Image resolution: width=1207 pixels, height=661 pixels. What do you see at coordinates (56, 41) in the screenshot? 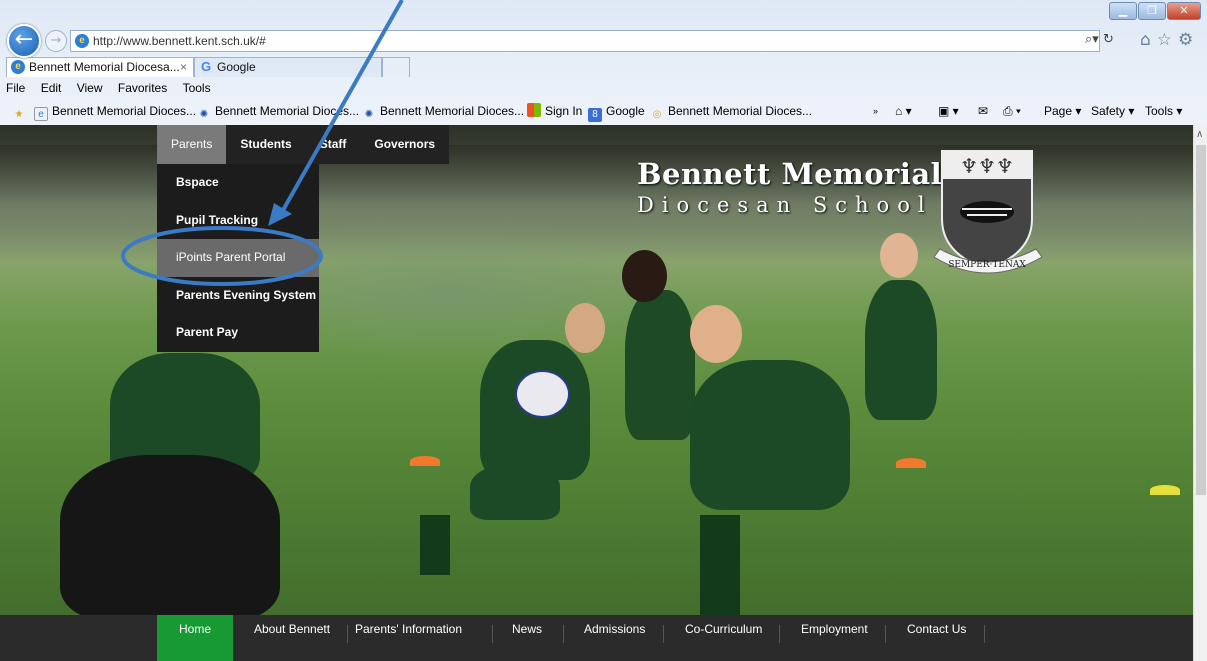
I see `forward-button: →` at bounding box center [56, 41].